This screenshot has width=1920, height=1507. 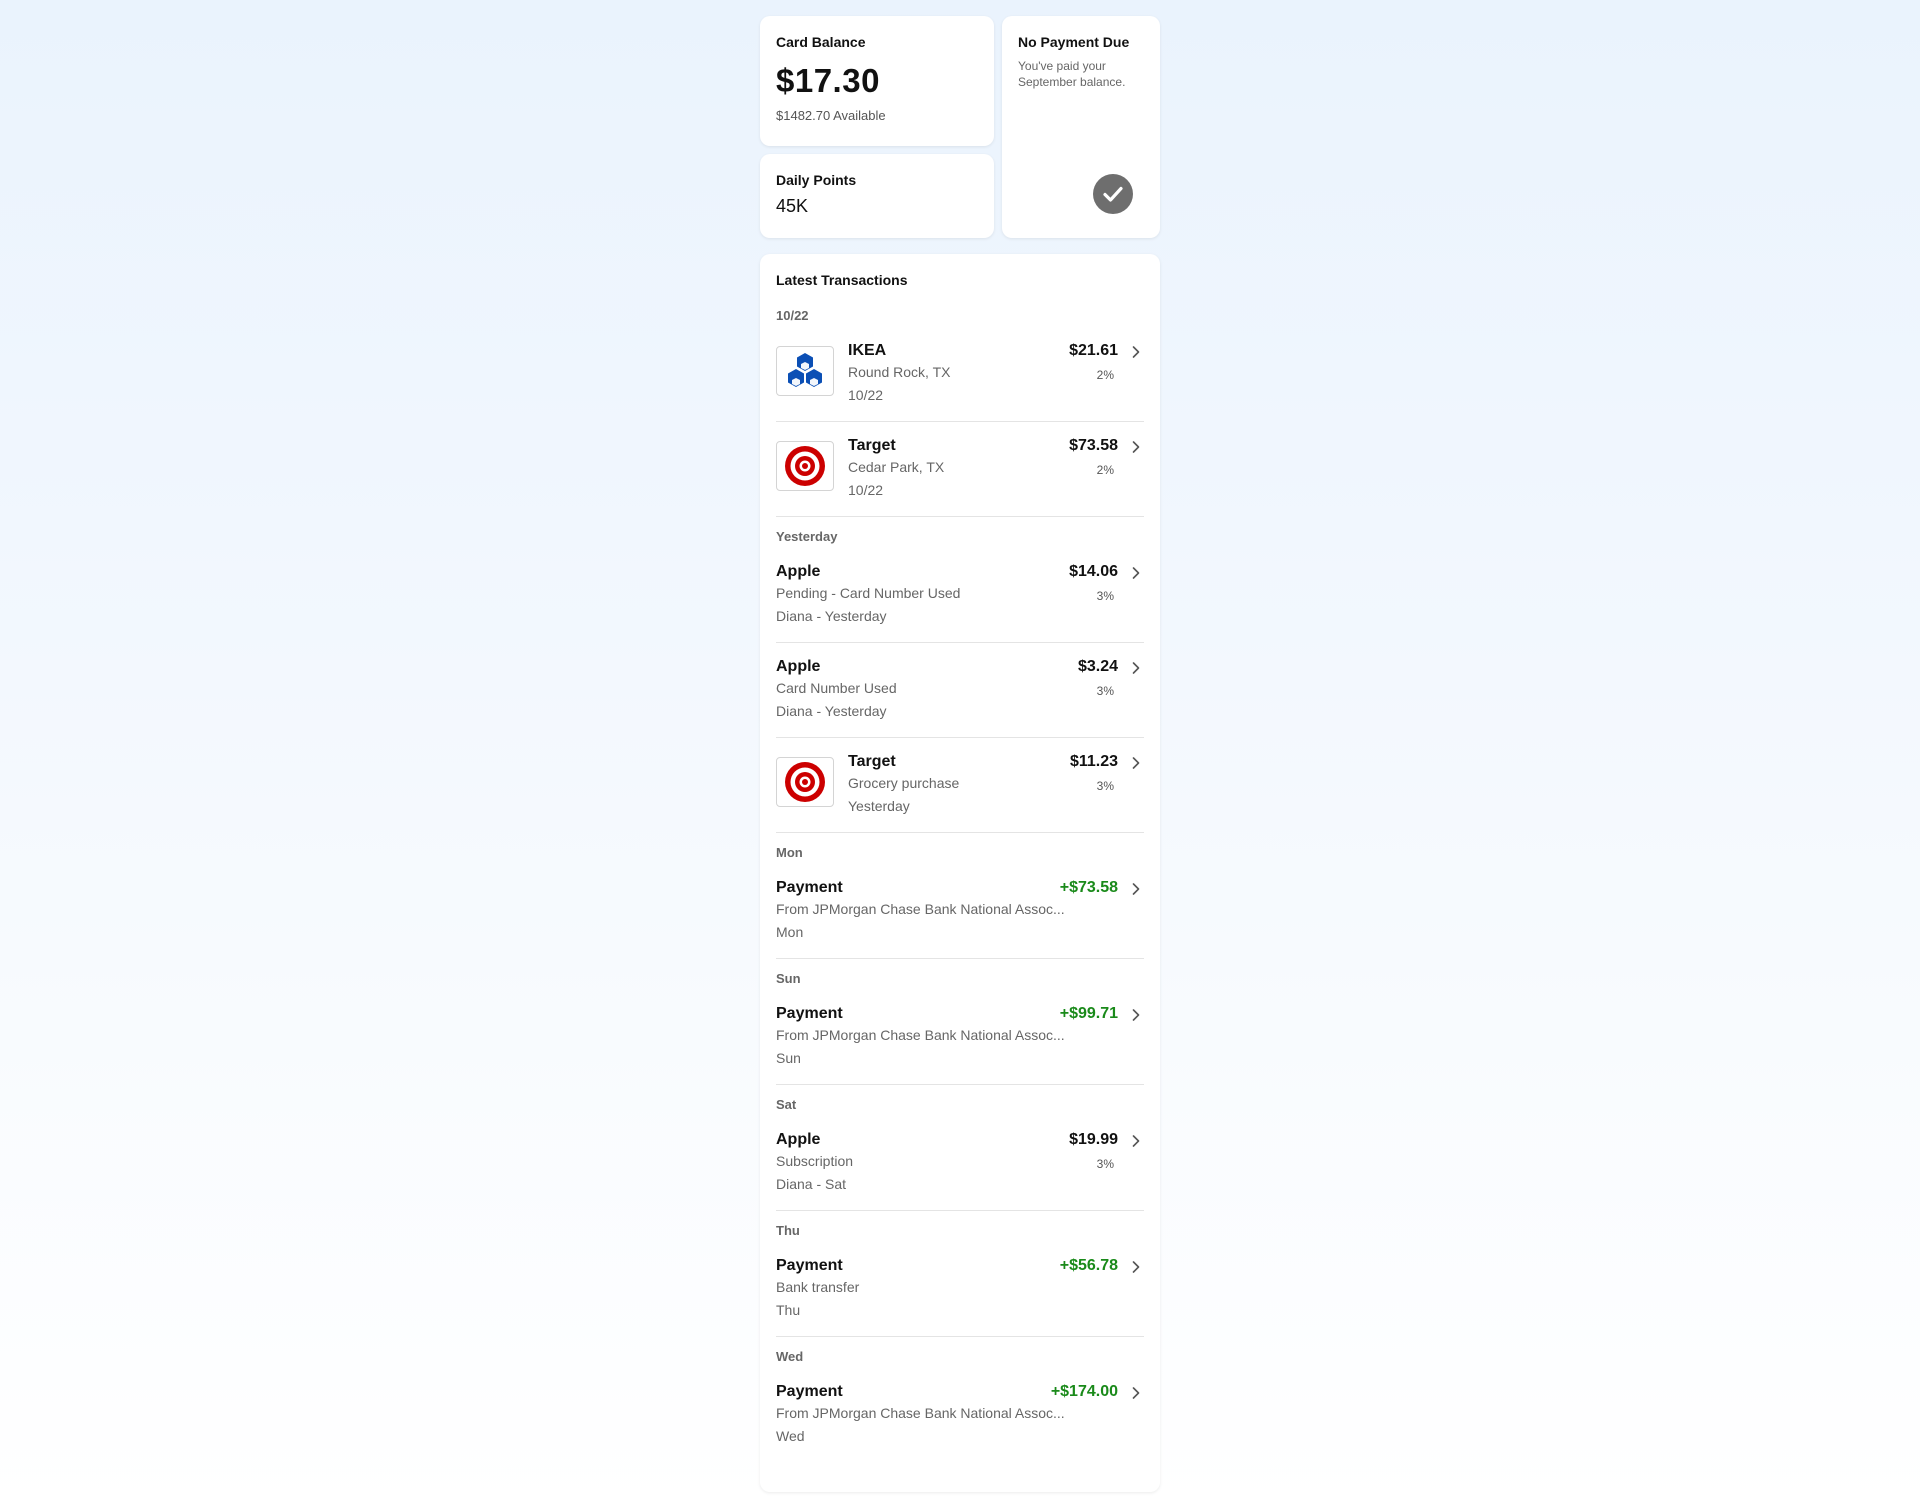 What do you see at coordinates (1093, 571) in the screenshot?
I see `transaction-amount: $14.06` at bounding box center [1093, 571].